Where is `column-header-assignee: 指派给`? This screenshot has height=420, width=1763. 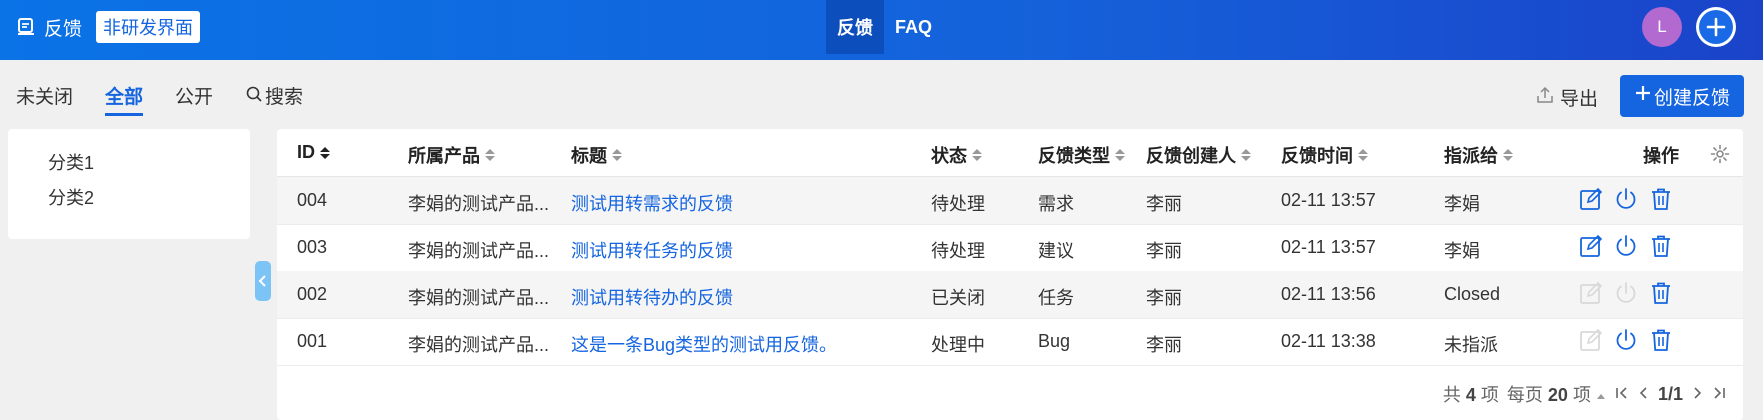 column-header-assignee: 指派给 is located at coordinates (1479, 155).